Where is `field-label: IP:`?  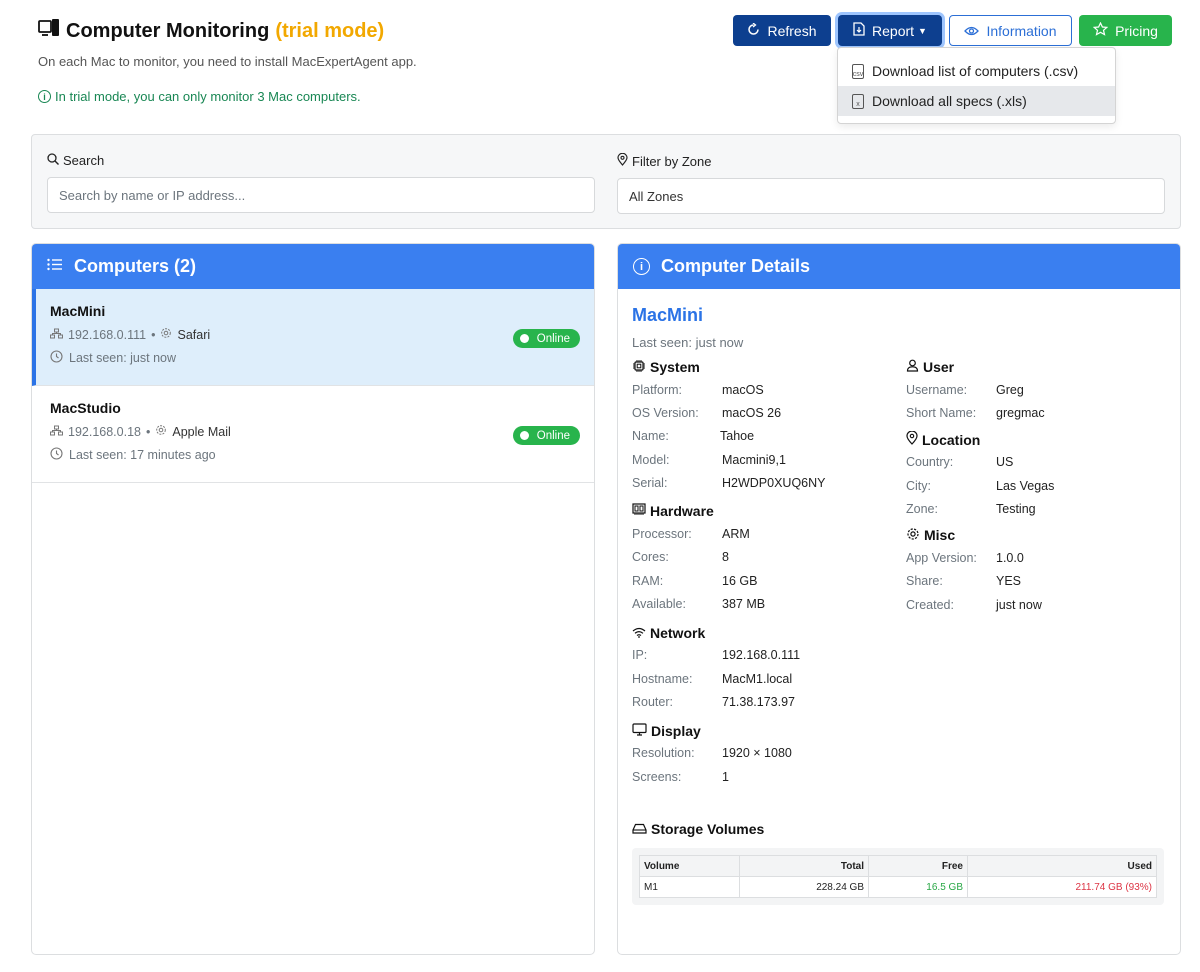
field-label: IP: is located at coordinates (640, 655).